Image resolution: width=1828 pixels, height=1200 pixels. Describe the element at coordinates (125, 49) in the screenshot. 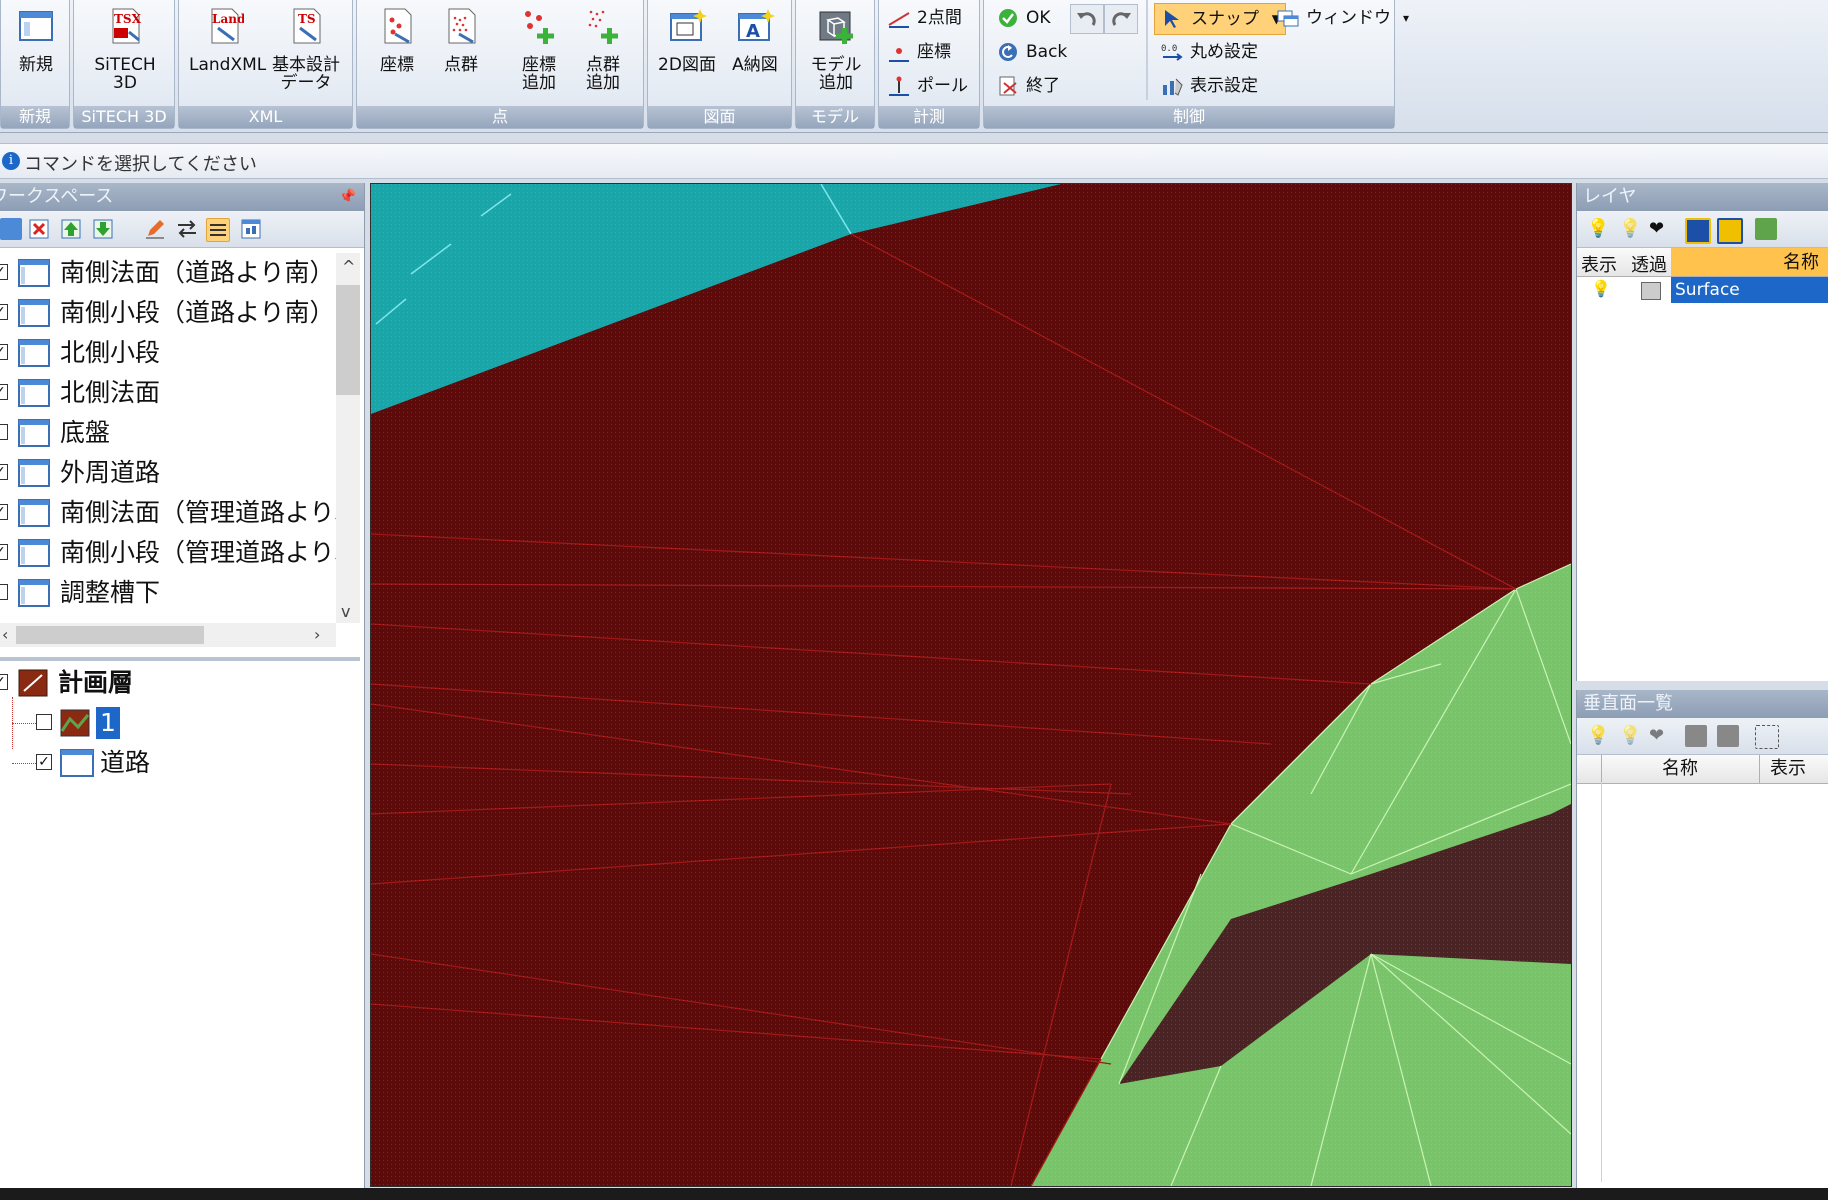

I see `sitech3d-button: TSX SiTECH 3D` at that location.